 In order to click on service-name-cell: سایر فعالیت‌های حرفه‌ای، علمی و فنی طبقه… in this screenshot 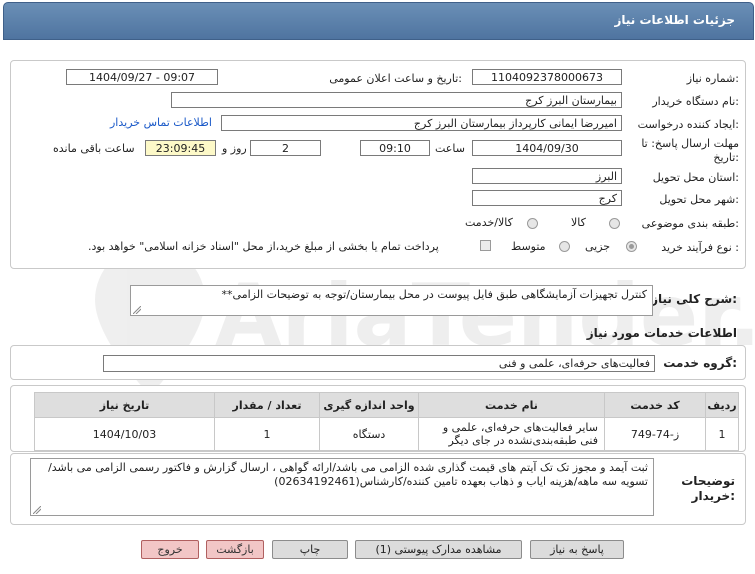, I will do `click(511, 434)`.